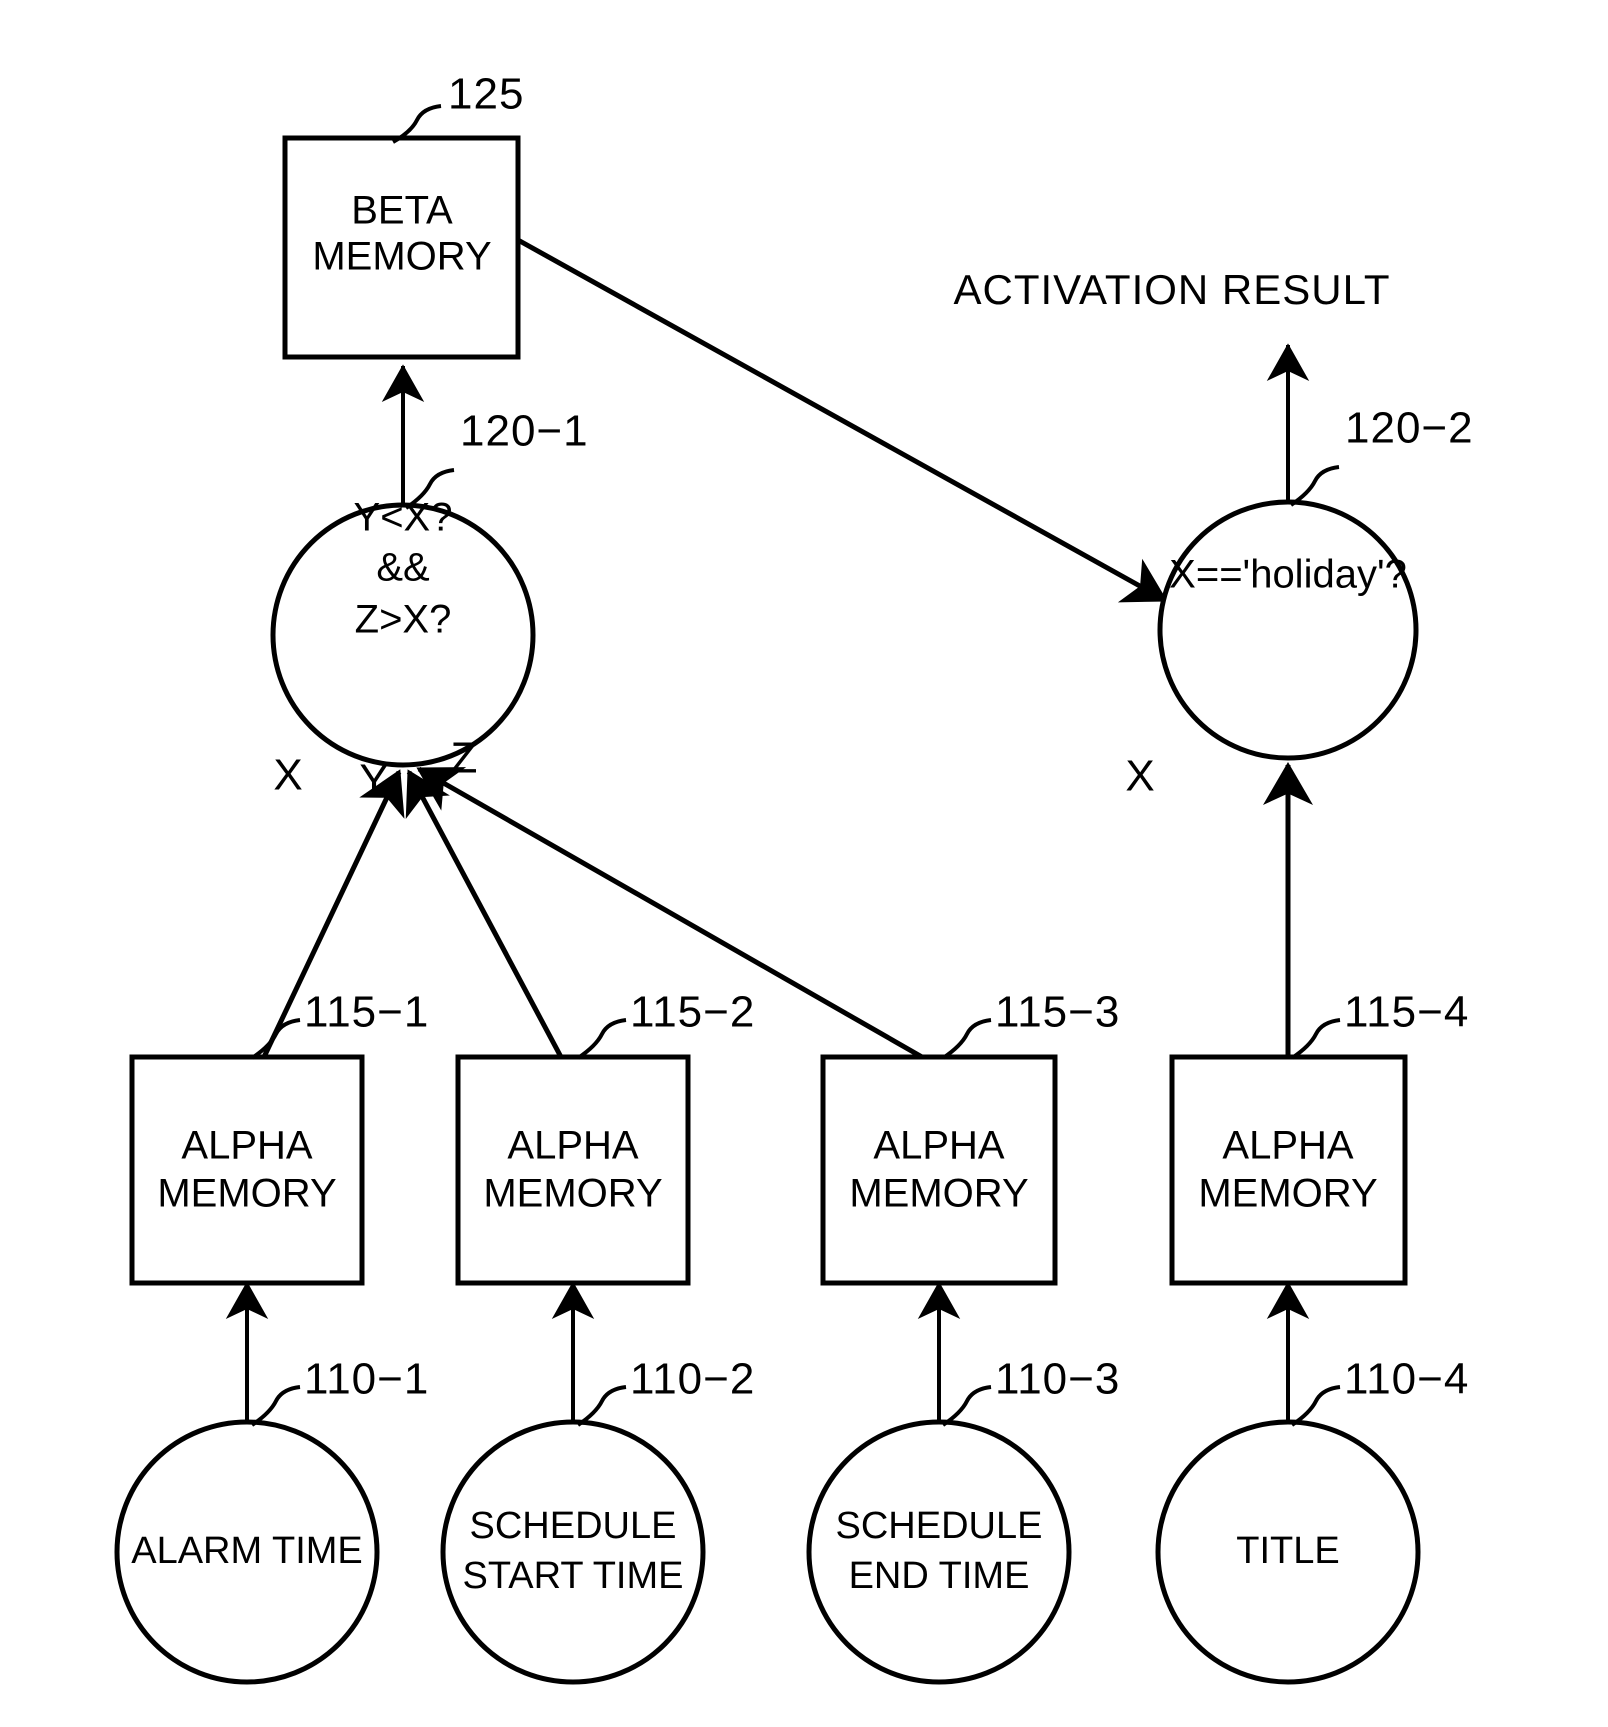  I want to click on source-node-110-3-line1: SCHEDULE, so click(939, 1526).